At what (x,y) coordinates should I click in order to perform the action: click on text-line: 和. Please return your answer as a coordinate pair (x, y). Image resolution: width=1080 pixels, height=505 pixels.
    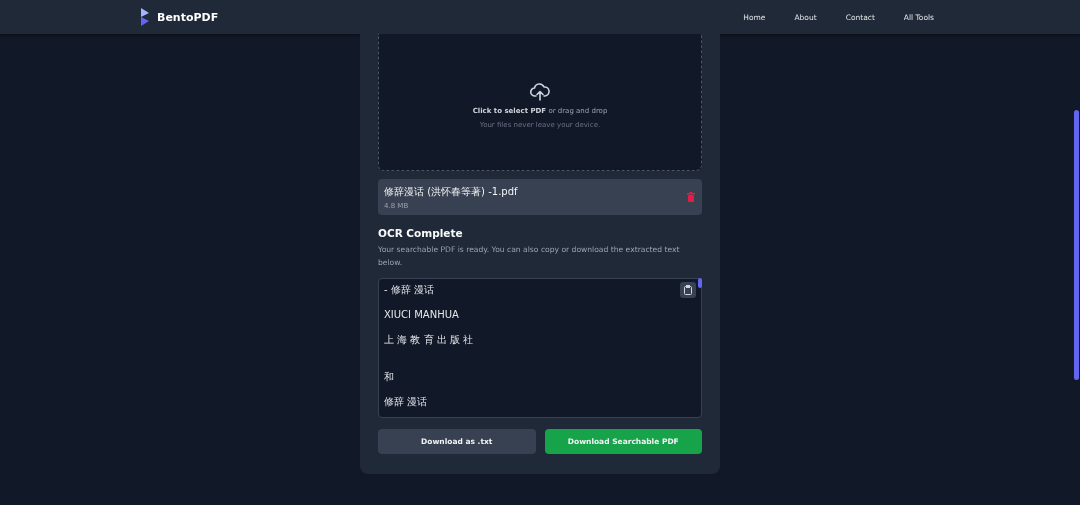
    Looking at the image, I should click on (389, 376).